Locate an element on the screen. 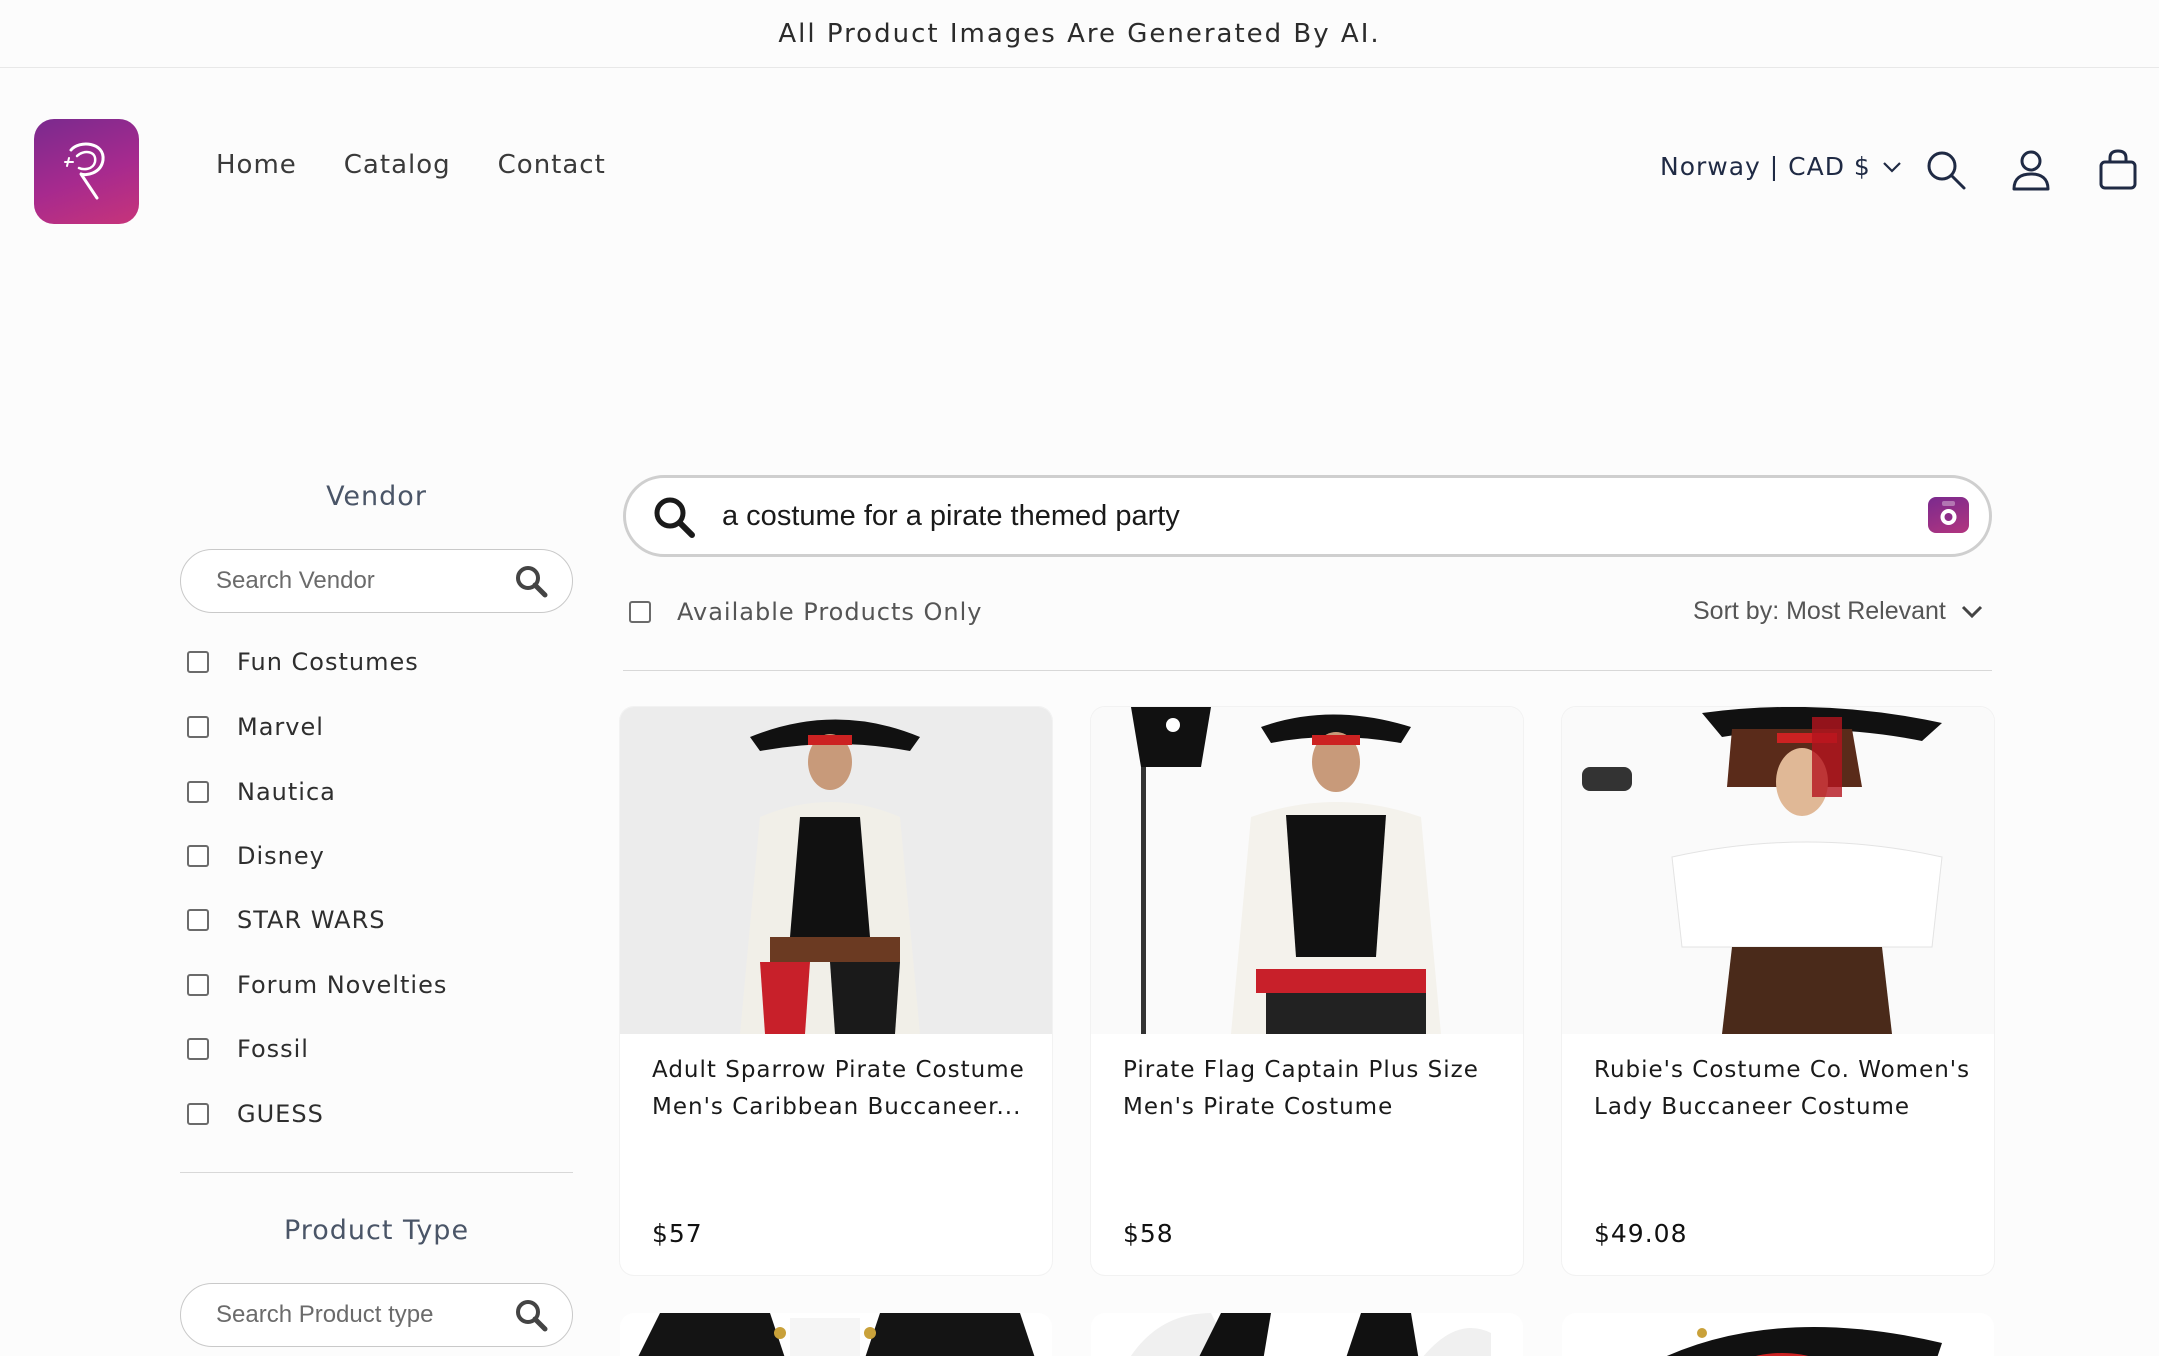  sort-dropdown: Sort by: Most Relevant is located at coordinates (1838, 611).